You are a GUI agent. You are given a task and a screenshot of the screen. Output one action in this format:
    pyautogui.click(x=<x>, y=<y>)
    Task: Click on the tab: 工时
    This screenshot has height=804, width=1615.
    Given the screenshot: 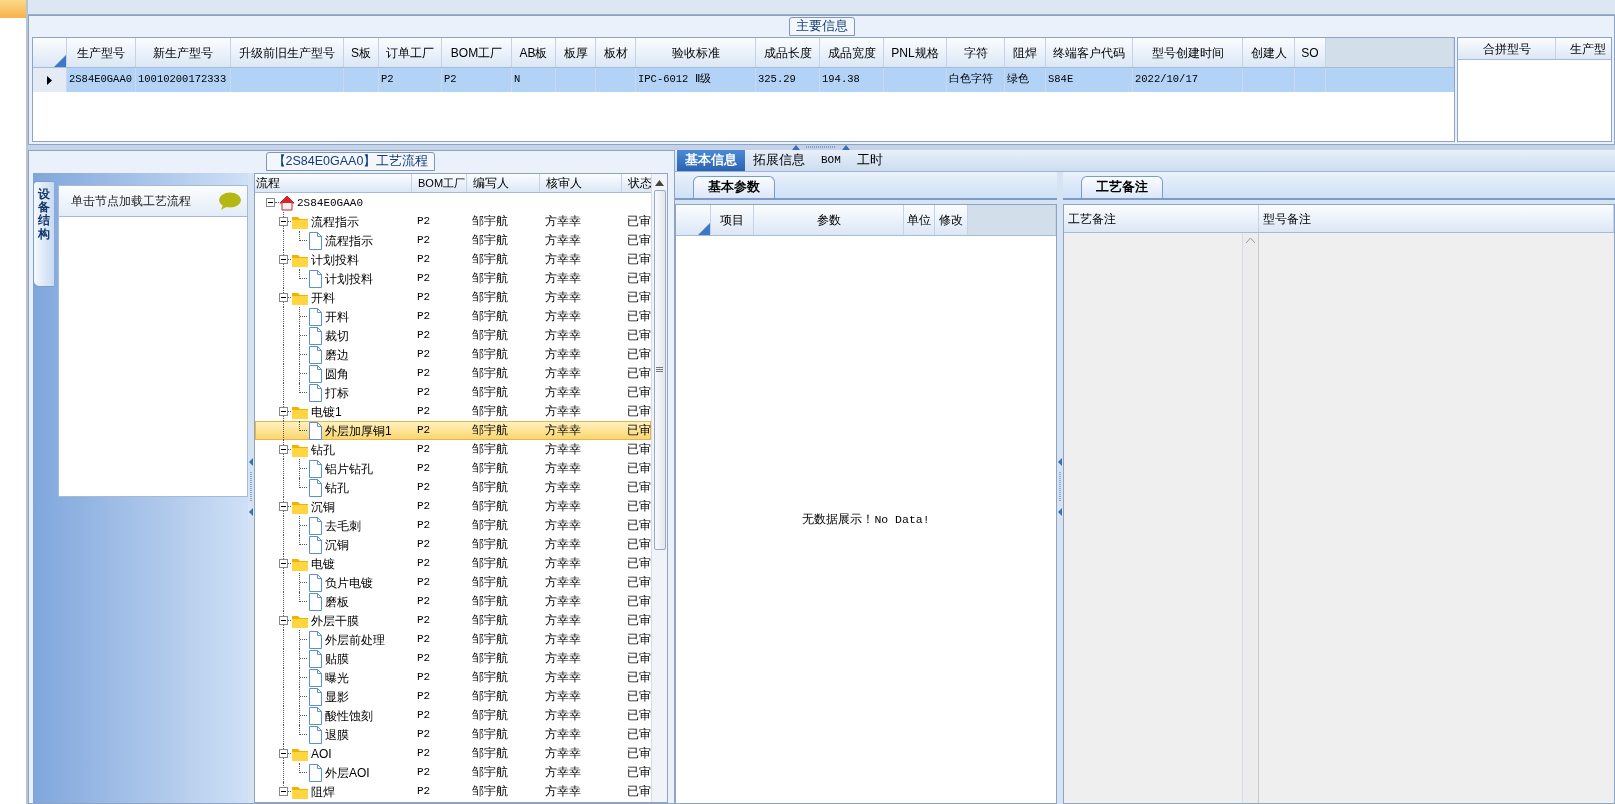 What is the action you would take?
    pyautogui.click(x=869, y=160)
    